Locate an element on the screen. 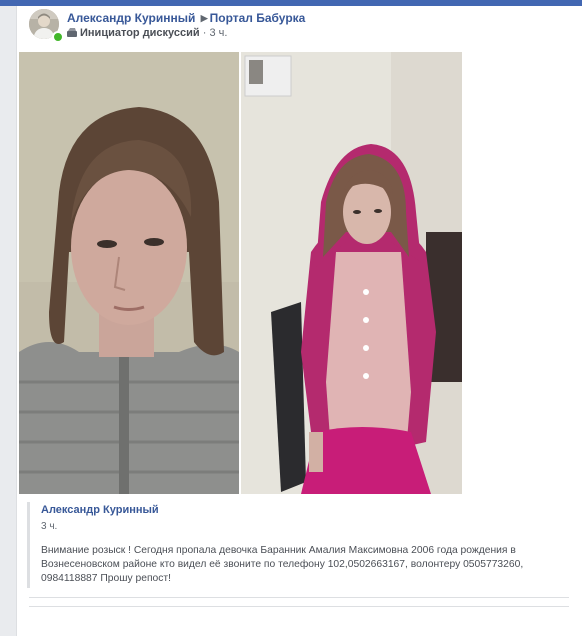 The width and height of the screenshot is (582, 636). discussion-starter-icon is located at coordinates (72, 32).